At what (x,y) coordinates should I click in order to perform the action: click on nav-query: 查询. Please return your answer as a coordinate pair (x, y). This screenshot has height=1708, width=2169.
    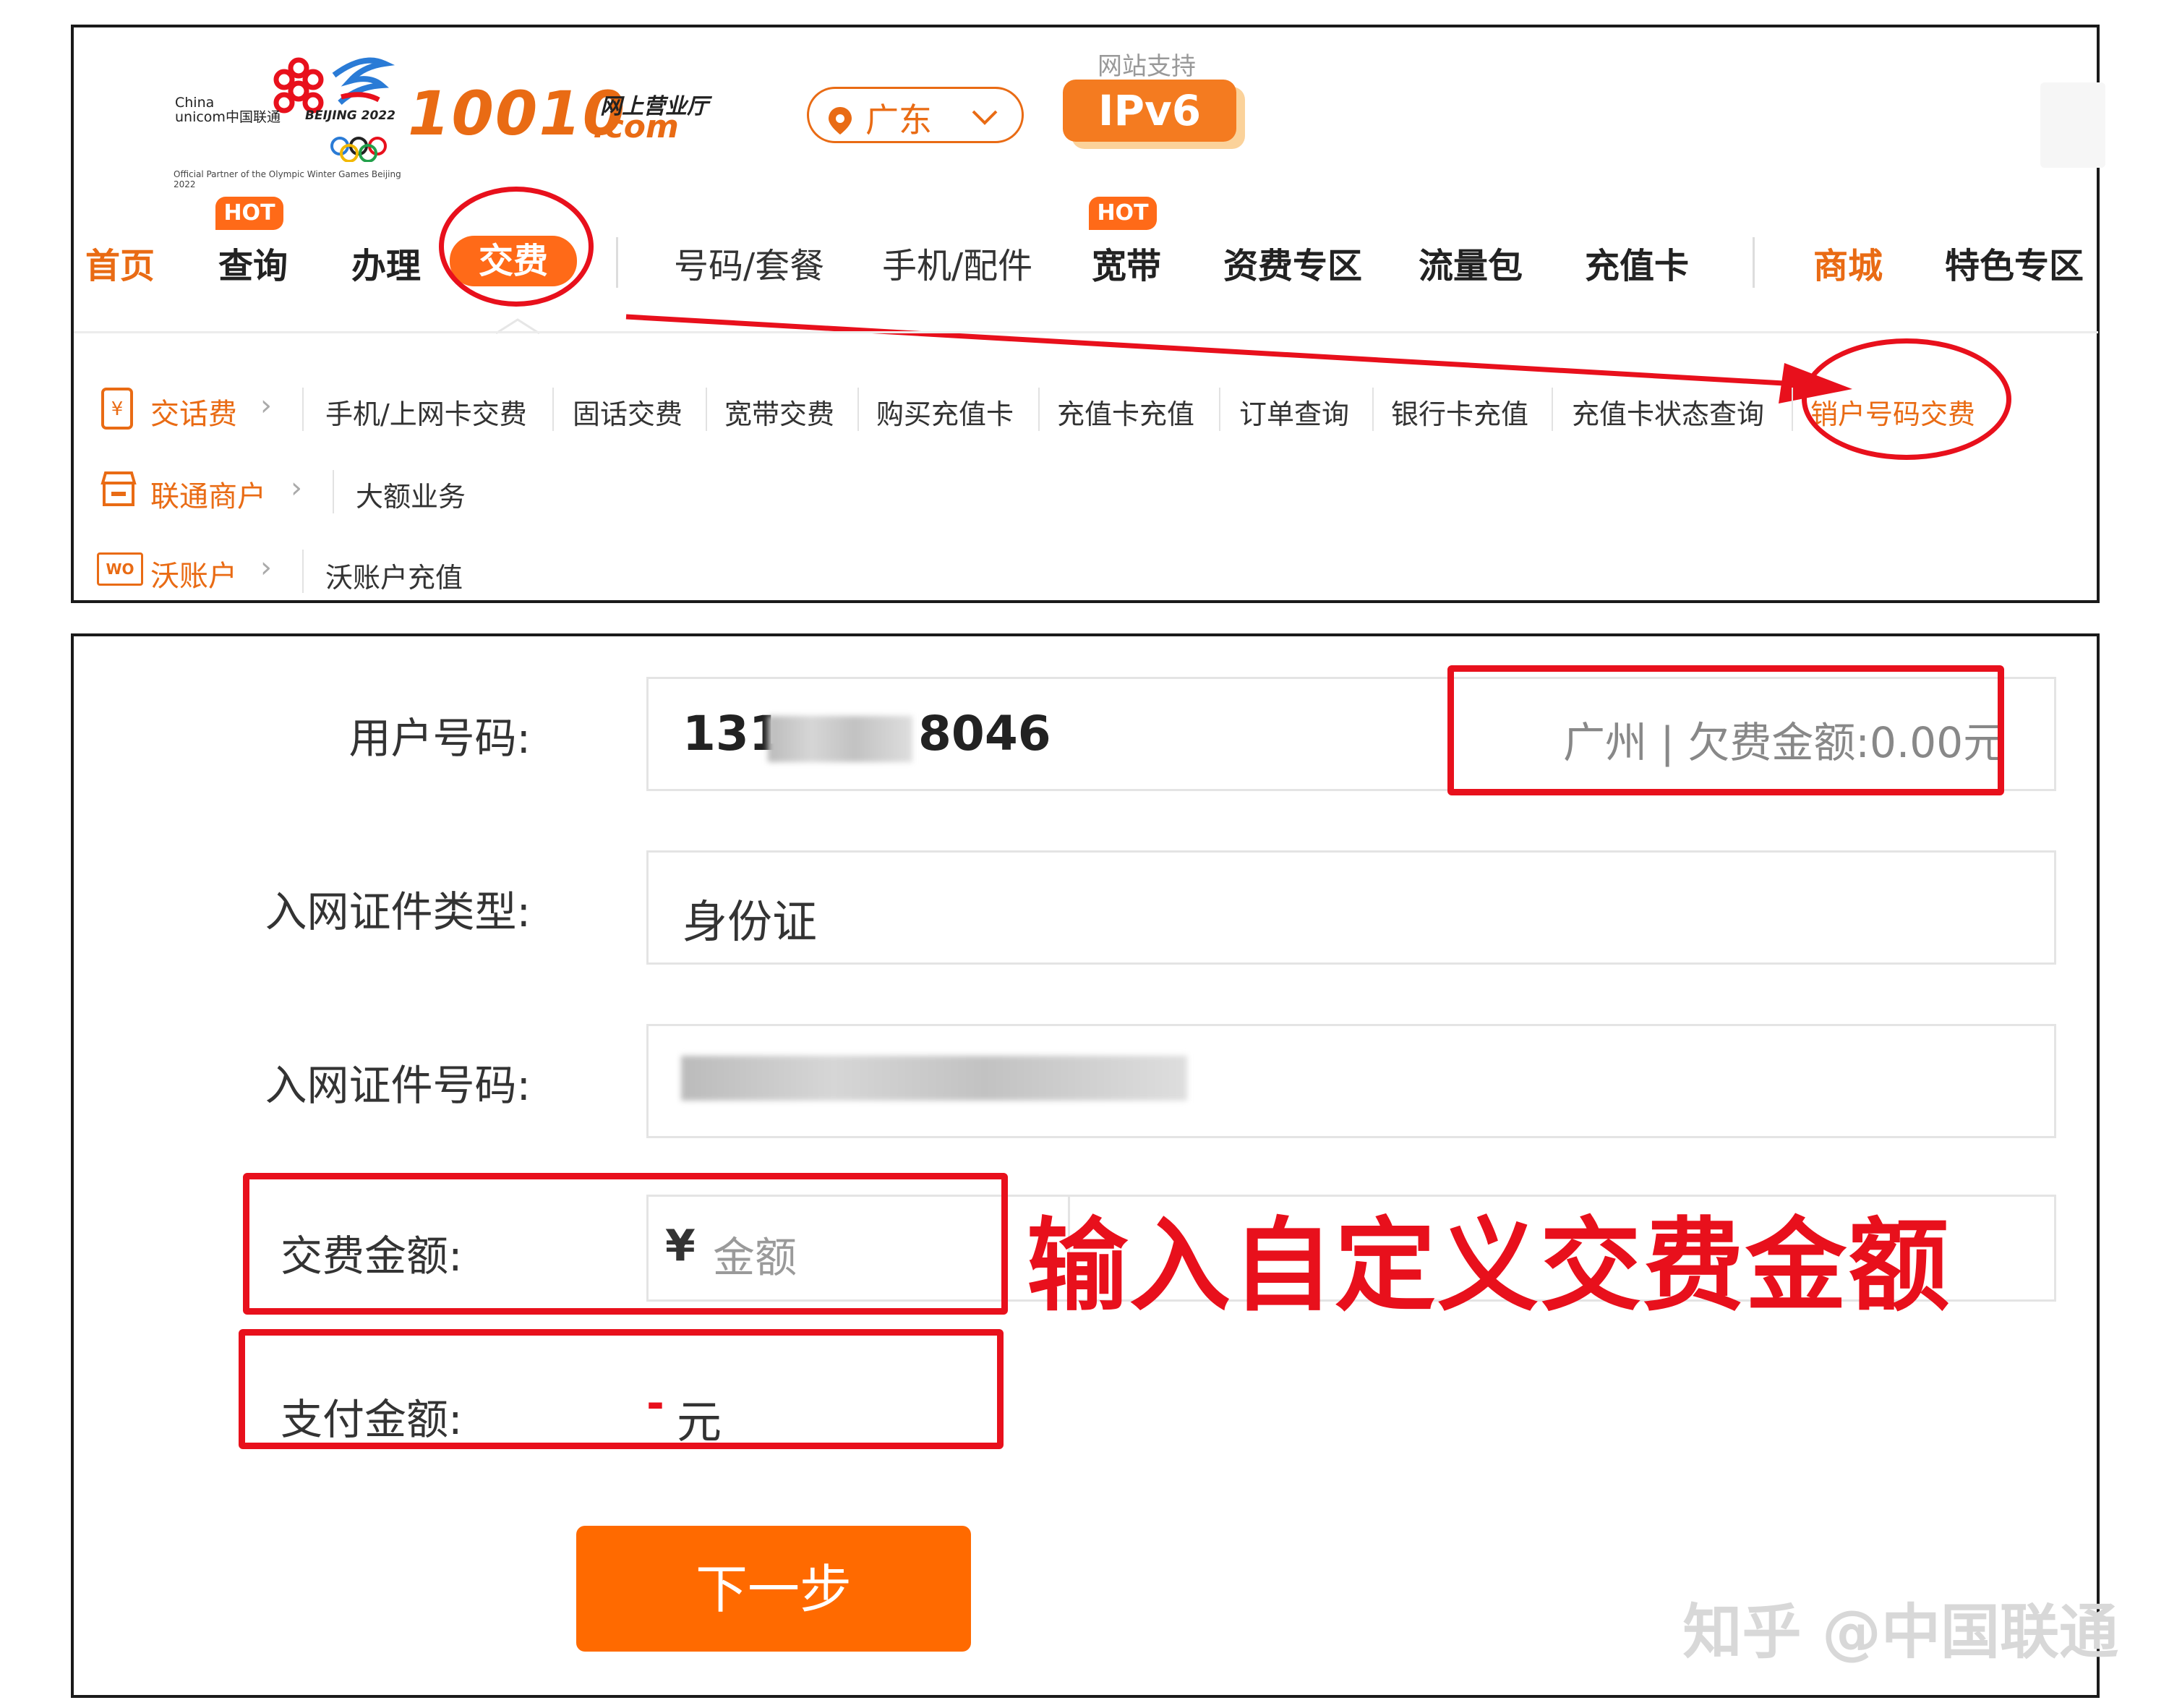
    Looking at the image, I should click on (253, 263).